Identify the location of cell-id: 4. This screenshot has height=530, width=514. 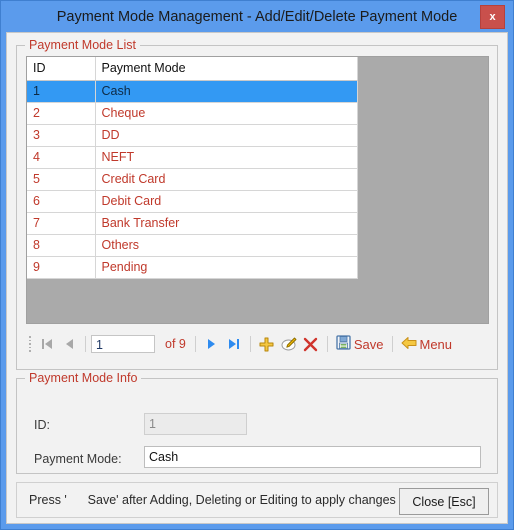
(61, 157).